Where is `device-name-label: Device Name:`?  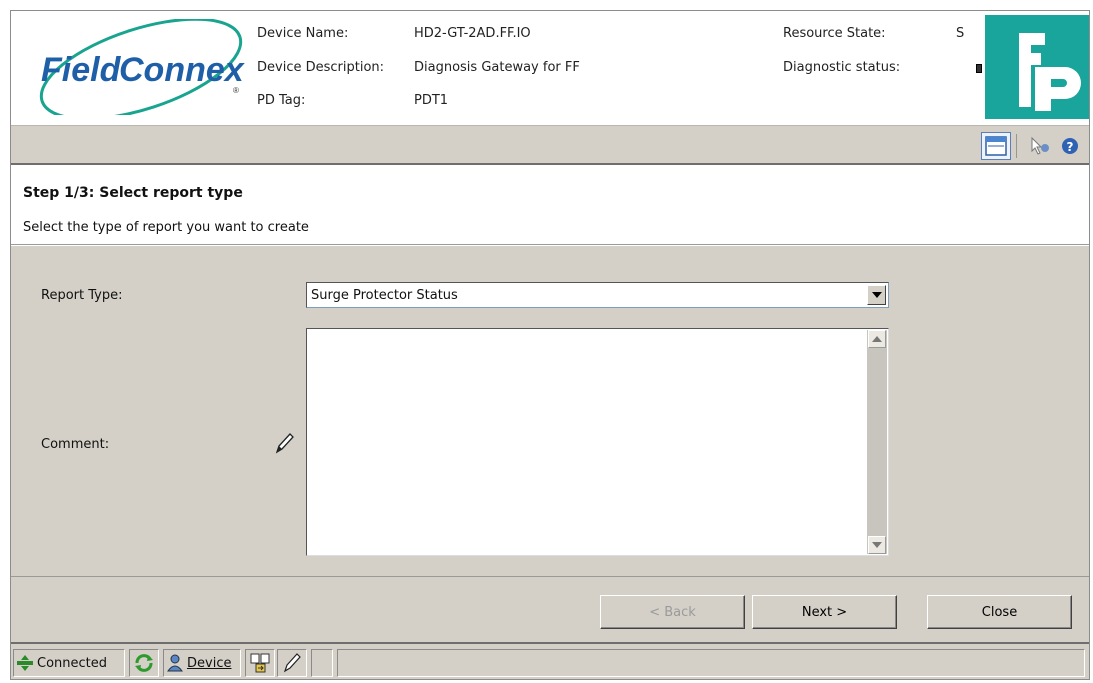 device-name-label: Device Name: is located at coordinates (303, 33).